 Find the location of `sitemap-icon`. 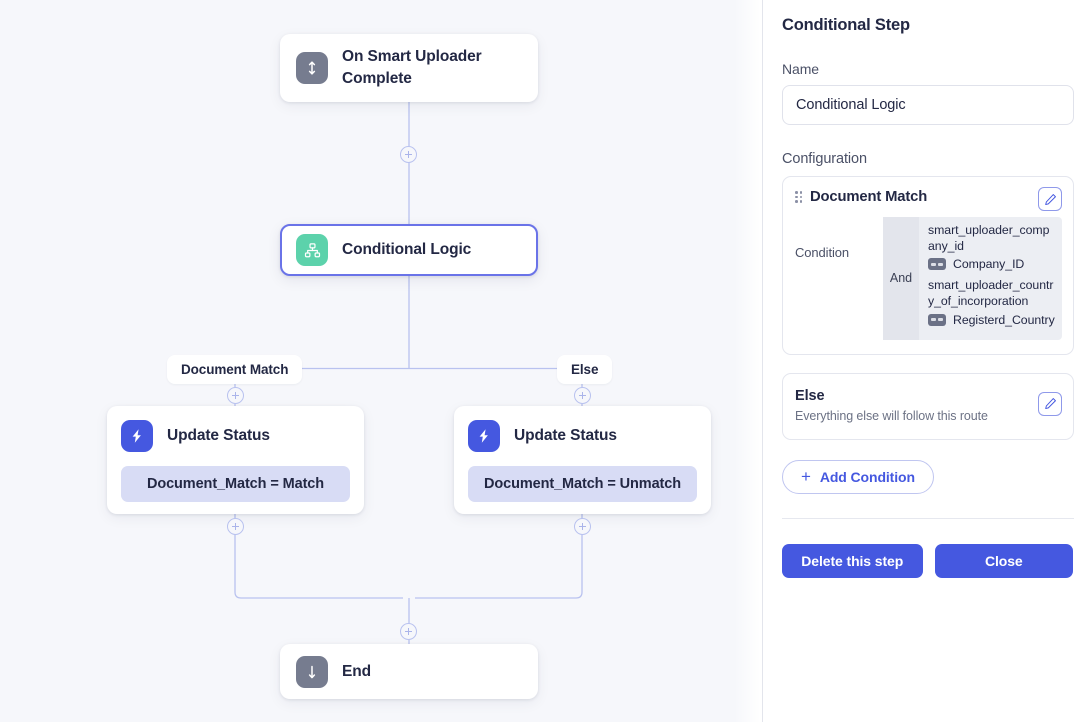

sitemap-icon is located at coordinates (312, 250).